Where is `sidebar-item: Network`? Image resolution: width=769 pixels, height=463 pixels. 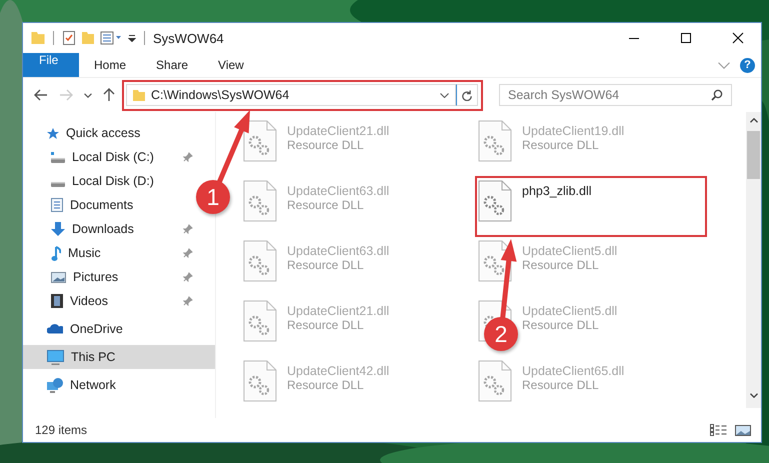
sidebar-item: Network is located at coordinates (119, 385).